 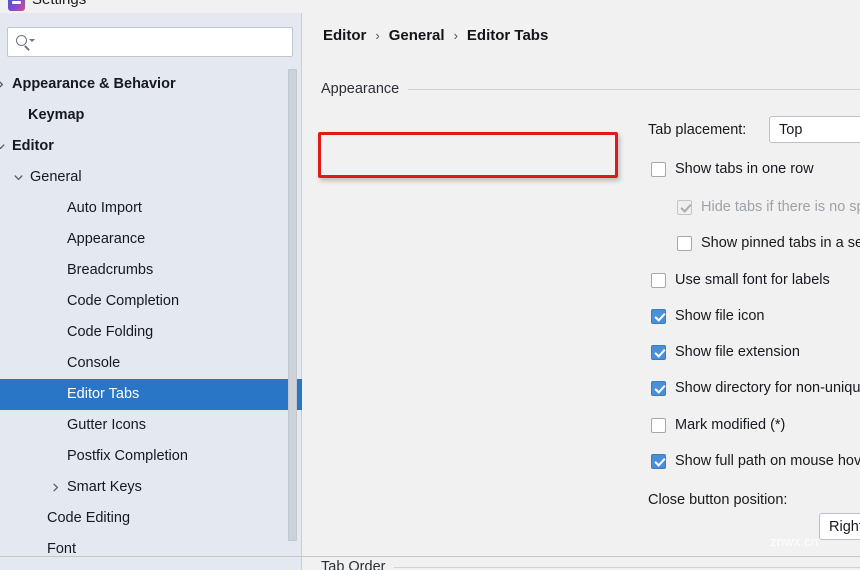 What do you see at coordinates (151, 146) in the screenshot?
I see `sidebar-item-editor: Editor` at bounding box center [151, 146].